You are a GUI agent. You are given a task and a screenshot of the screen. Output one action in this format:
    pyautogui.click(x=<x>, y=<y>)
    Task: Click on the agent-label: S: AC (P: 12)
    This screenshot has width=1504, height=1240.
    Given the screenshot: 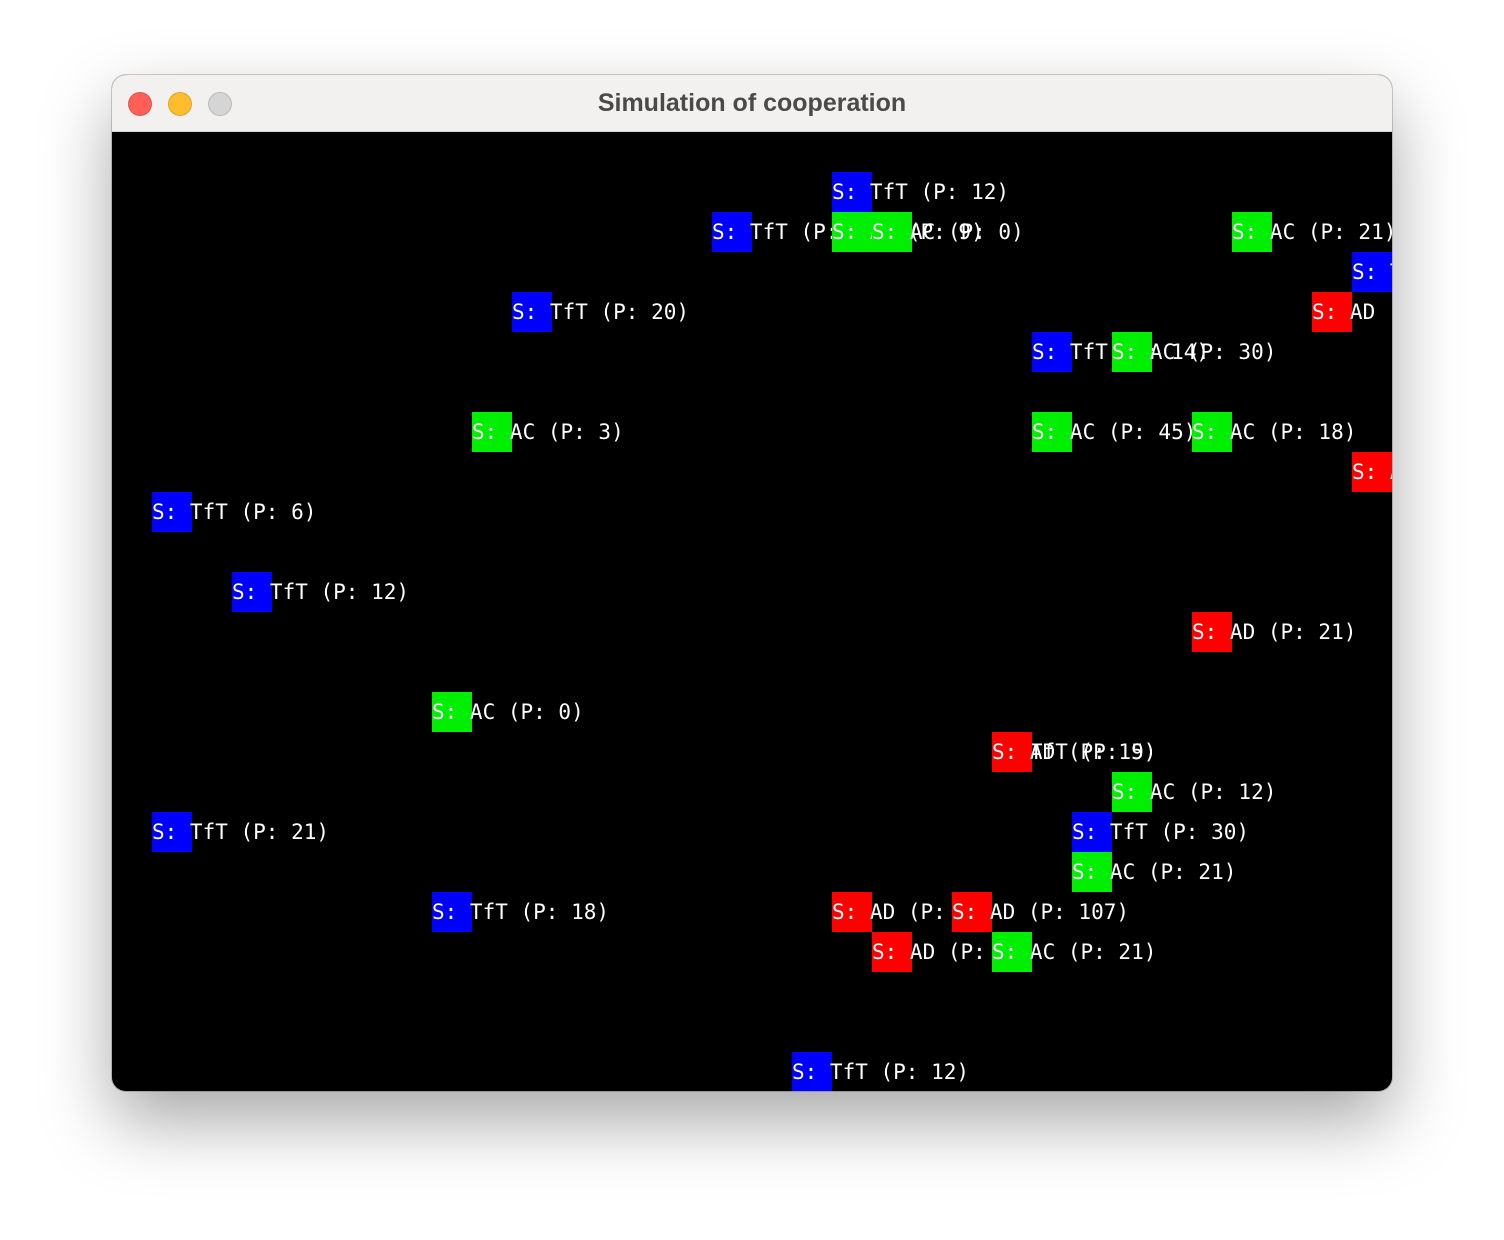 What is the action you would take?
    pyautogui.click(x=1194, y=792)
    